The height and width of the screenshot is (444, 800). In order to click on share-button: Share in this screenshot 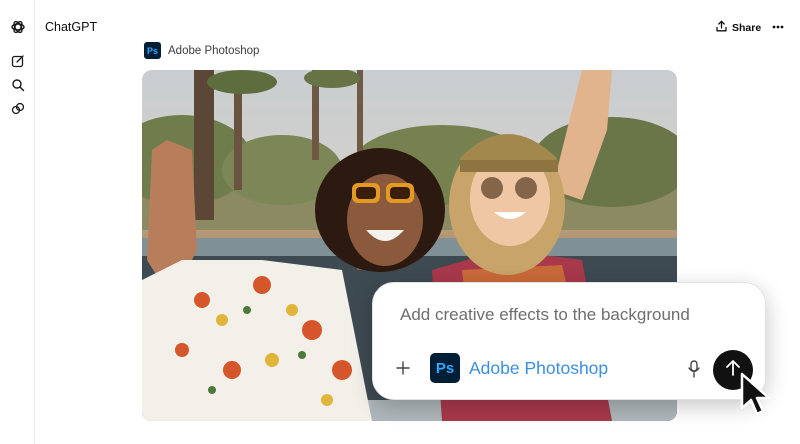, I will do `click(738, 27)`.